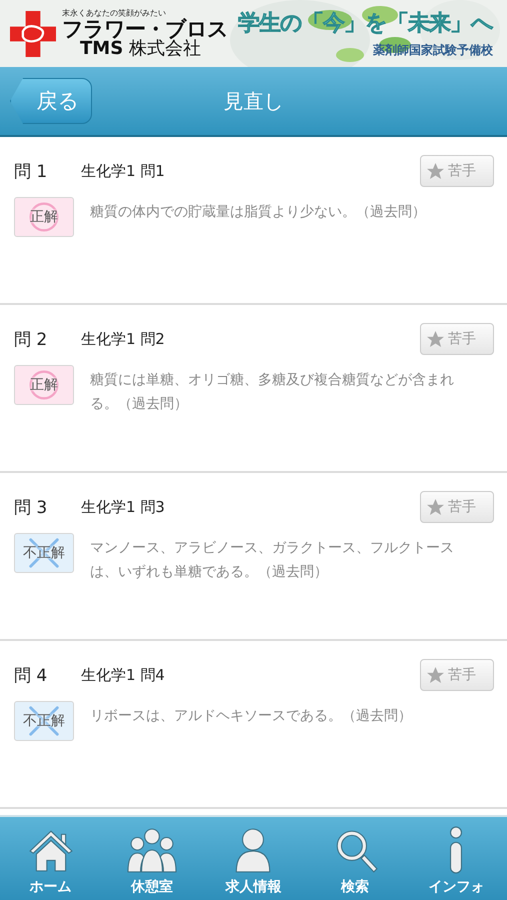  What do you see at coordinates (31, 339) in the screenshot?
I see `question-number: 問 2` at bounding box center [31, 339].